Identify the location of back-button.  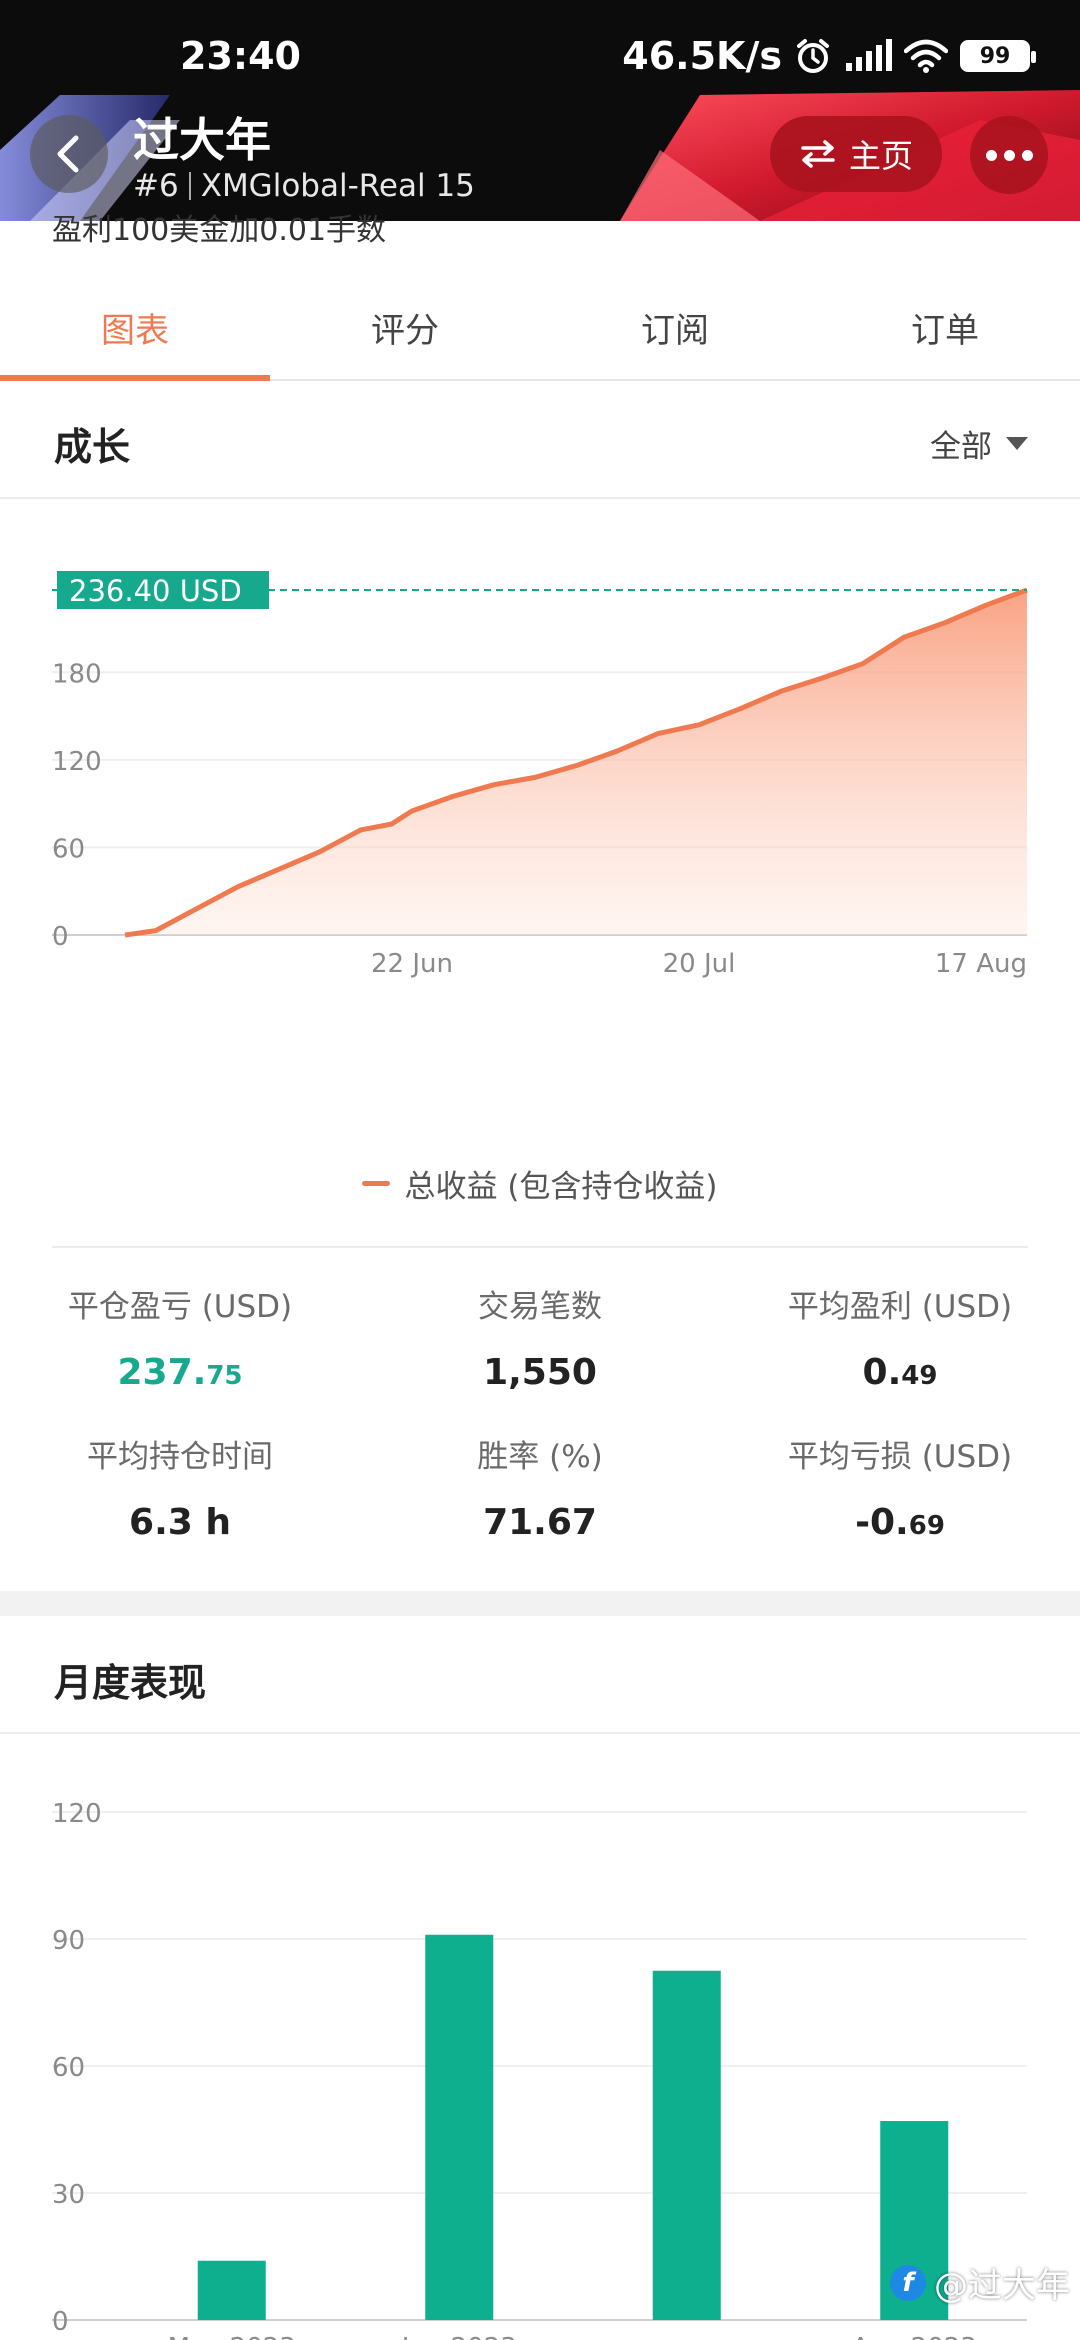
(69, 154).